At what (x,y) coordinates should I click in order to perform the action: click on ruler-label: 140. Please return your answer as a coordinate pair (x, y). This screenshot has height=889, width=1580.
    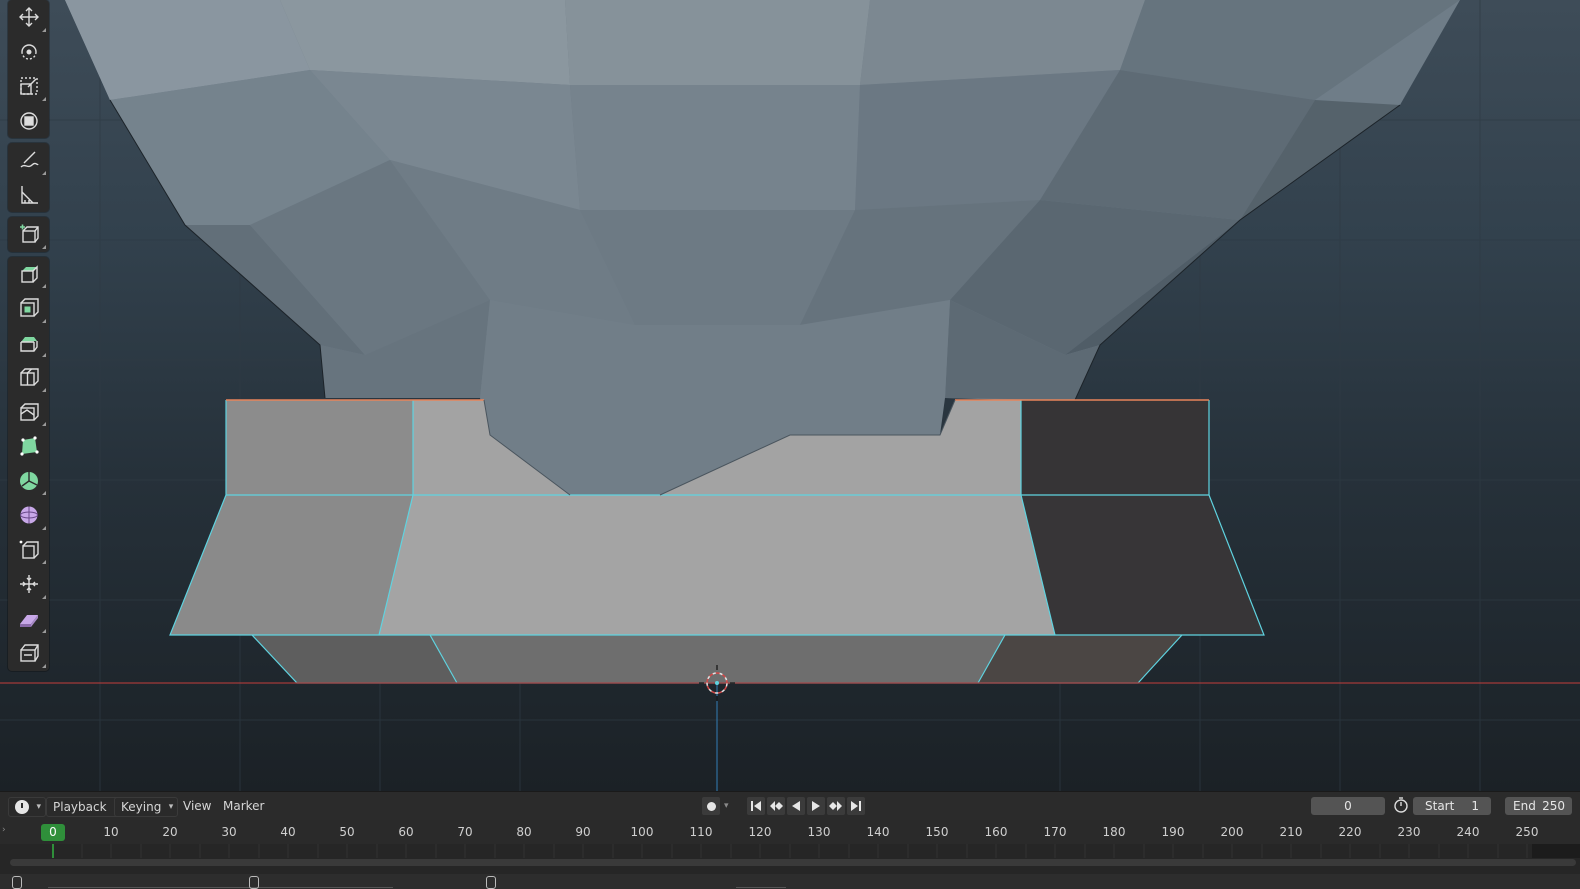
    Looking at the image, I should click on (878, 832).